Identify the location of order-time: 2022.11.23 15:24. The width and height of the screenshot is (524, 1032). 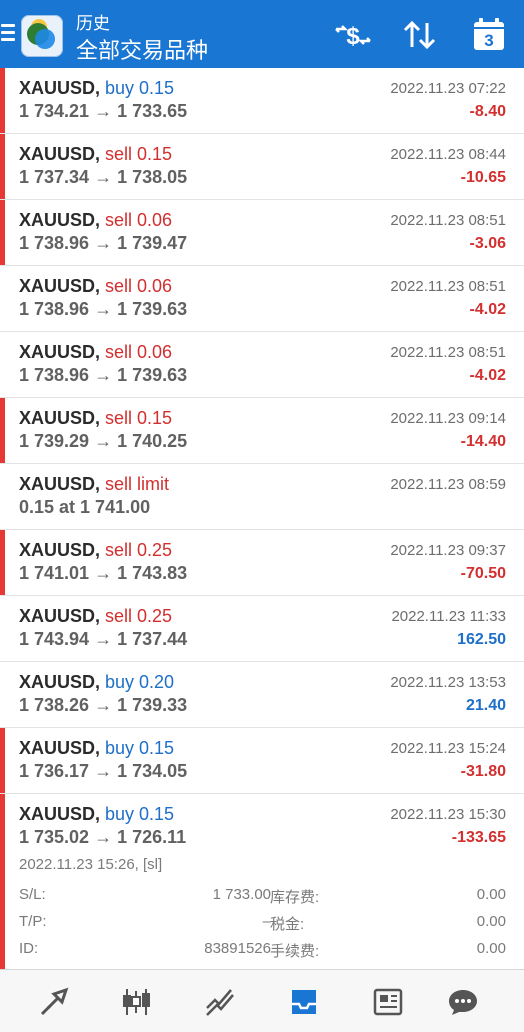
(448, 748).